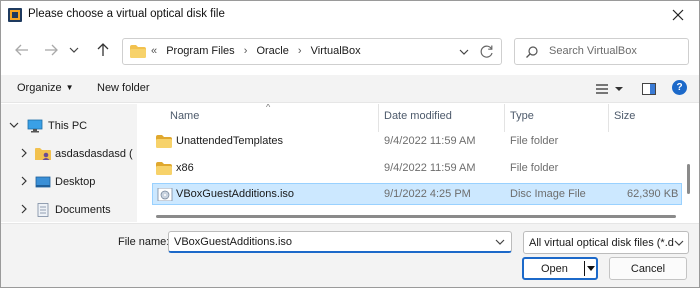 The image size is (700, 288). I want to click on file-name: UnattendedTemplates, so click(230, 141).